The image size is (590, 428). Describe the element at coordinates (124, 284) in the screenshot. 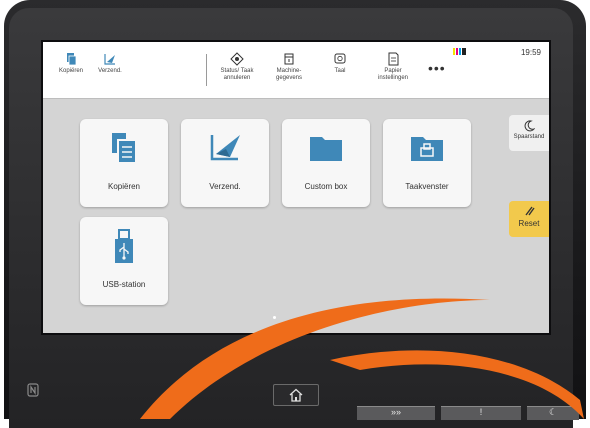

I see `tile-usb-label: USB-station` at that location.